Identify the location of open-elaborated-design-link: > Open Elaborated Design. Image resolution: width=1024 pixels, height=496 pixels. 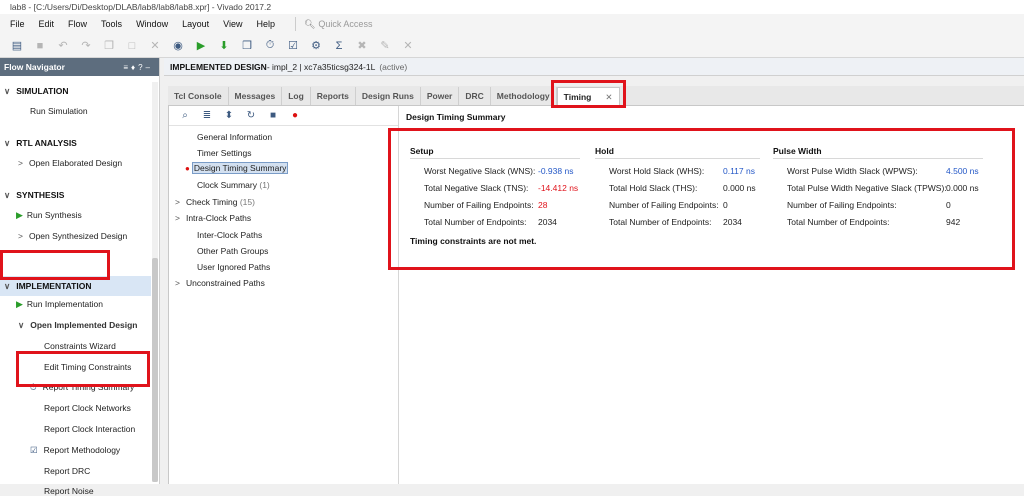
(70, 163).